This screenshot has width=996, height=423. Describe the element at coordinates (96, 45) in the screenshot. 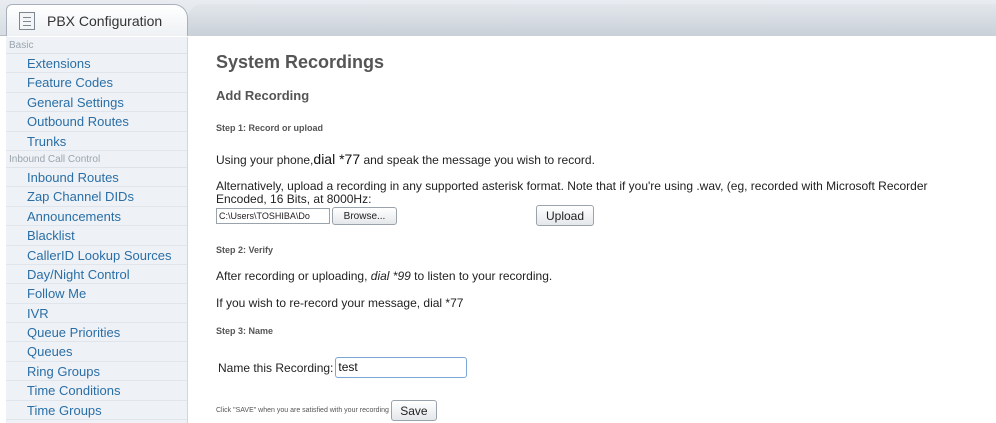

I see `sidebar-section-basic: Basic` at that location.